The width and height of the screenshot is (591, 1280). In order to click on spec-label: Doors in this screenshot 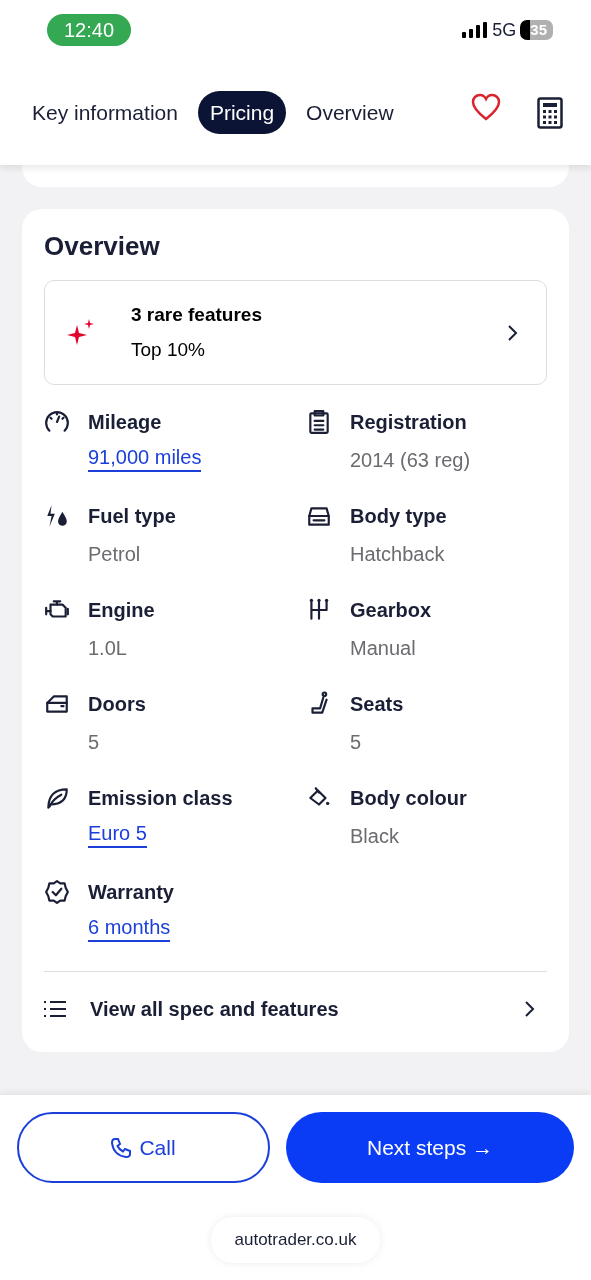, I will do `click(117, 705)`.